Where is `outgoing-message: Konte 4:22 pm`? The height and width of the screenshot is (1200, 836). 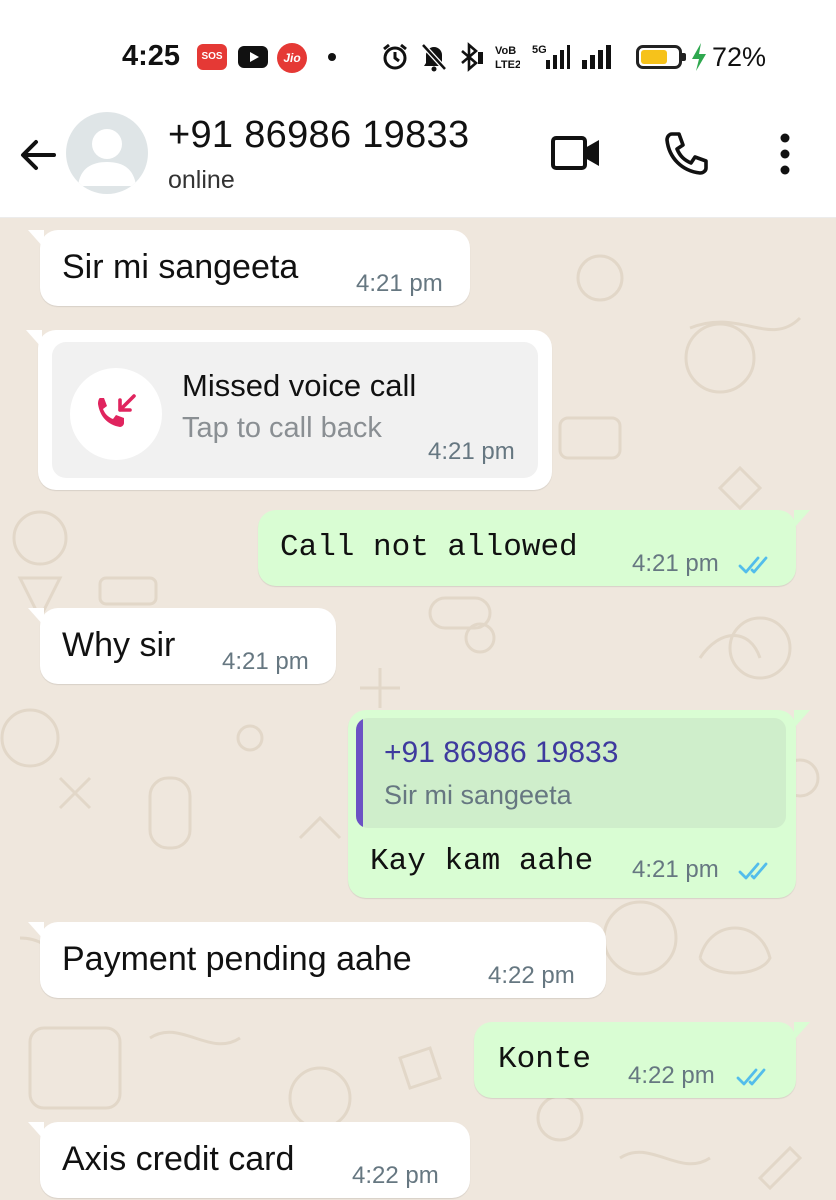 outgoing-message: Konte 4:22 pm is located at coordinates (642, 1060).